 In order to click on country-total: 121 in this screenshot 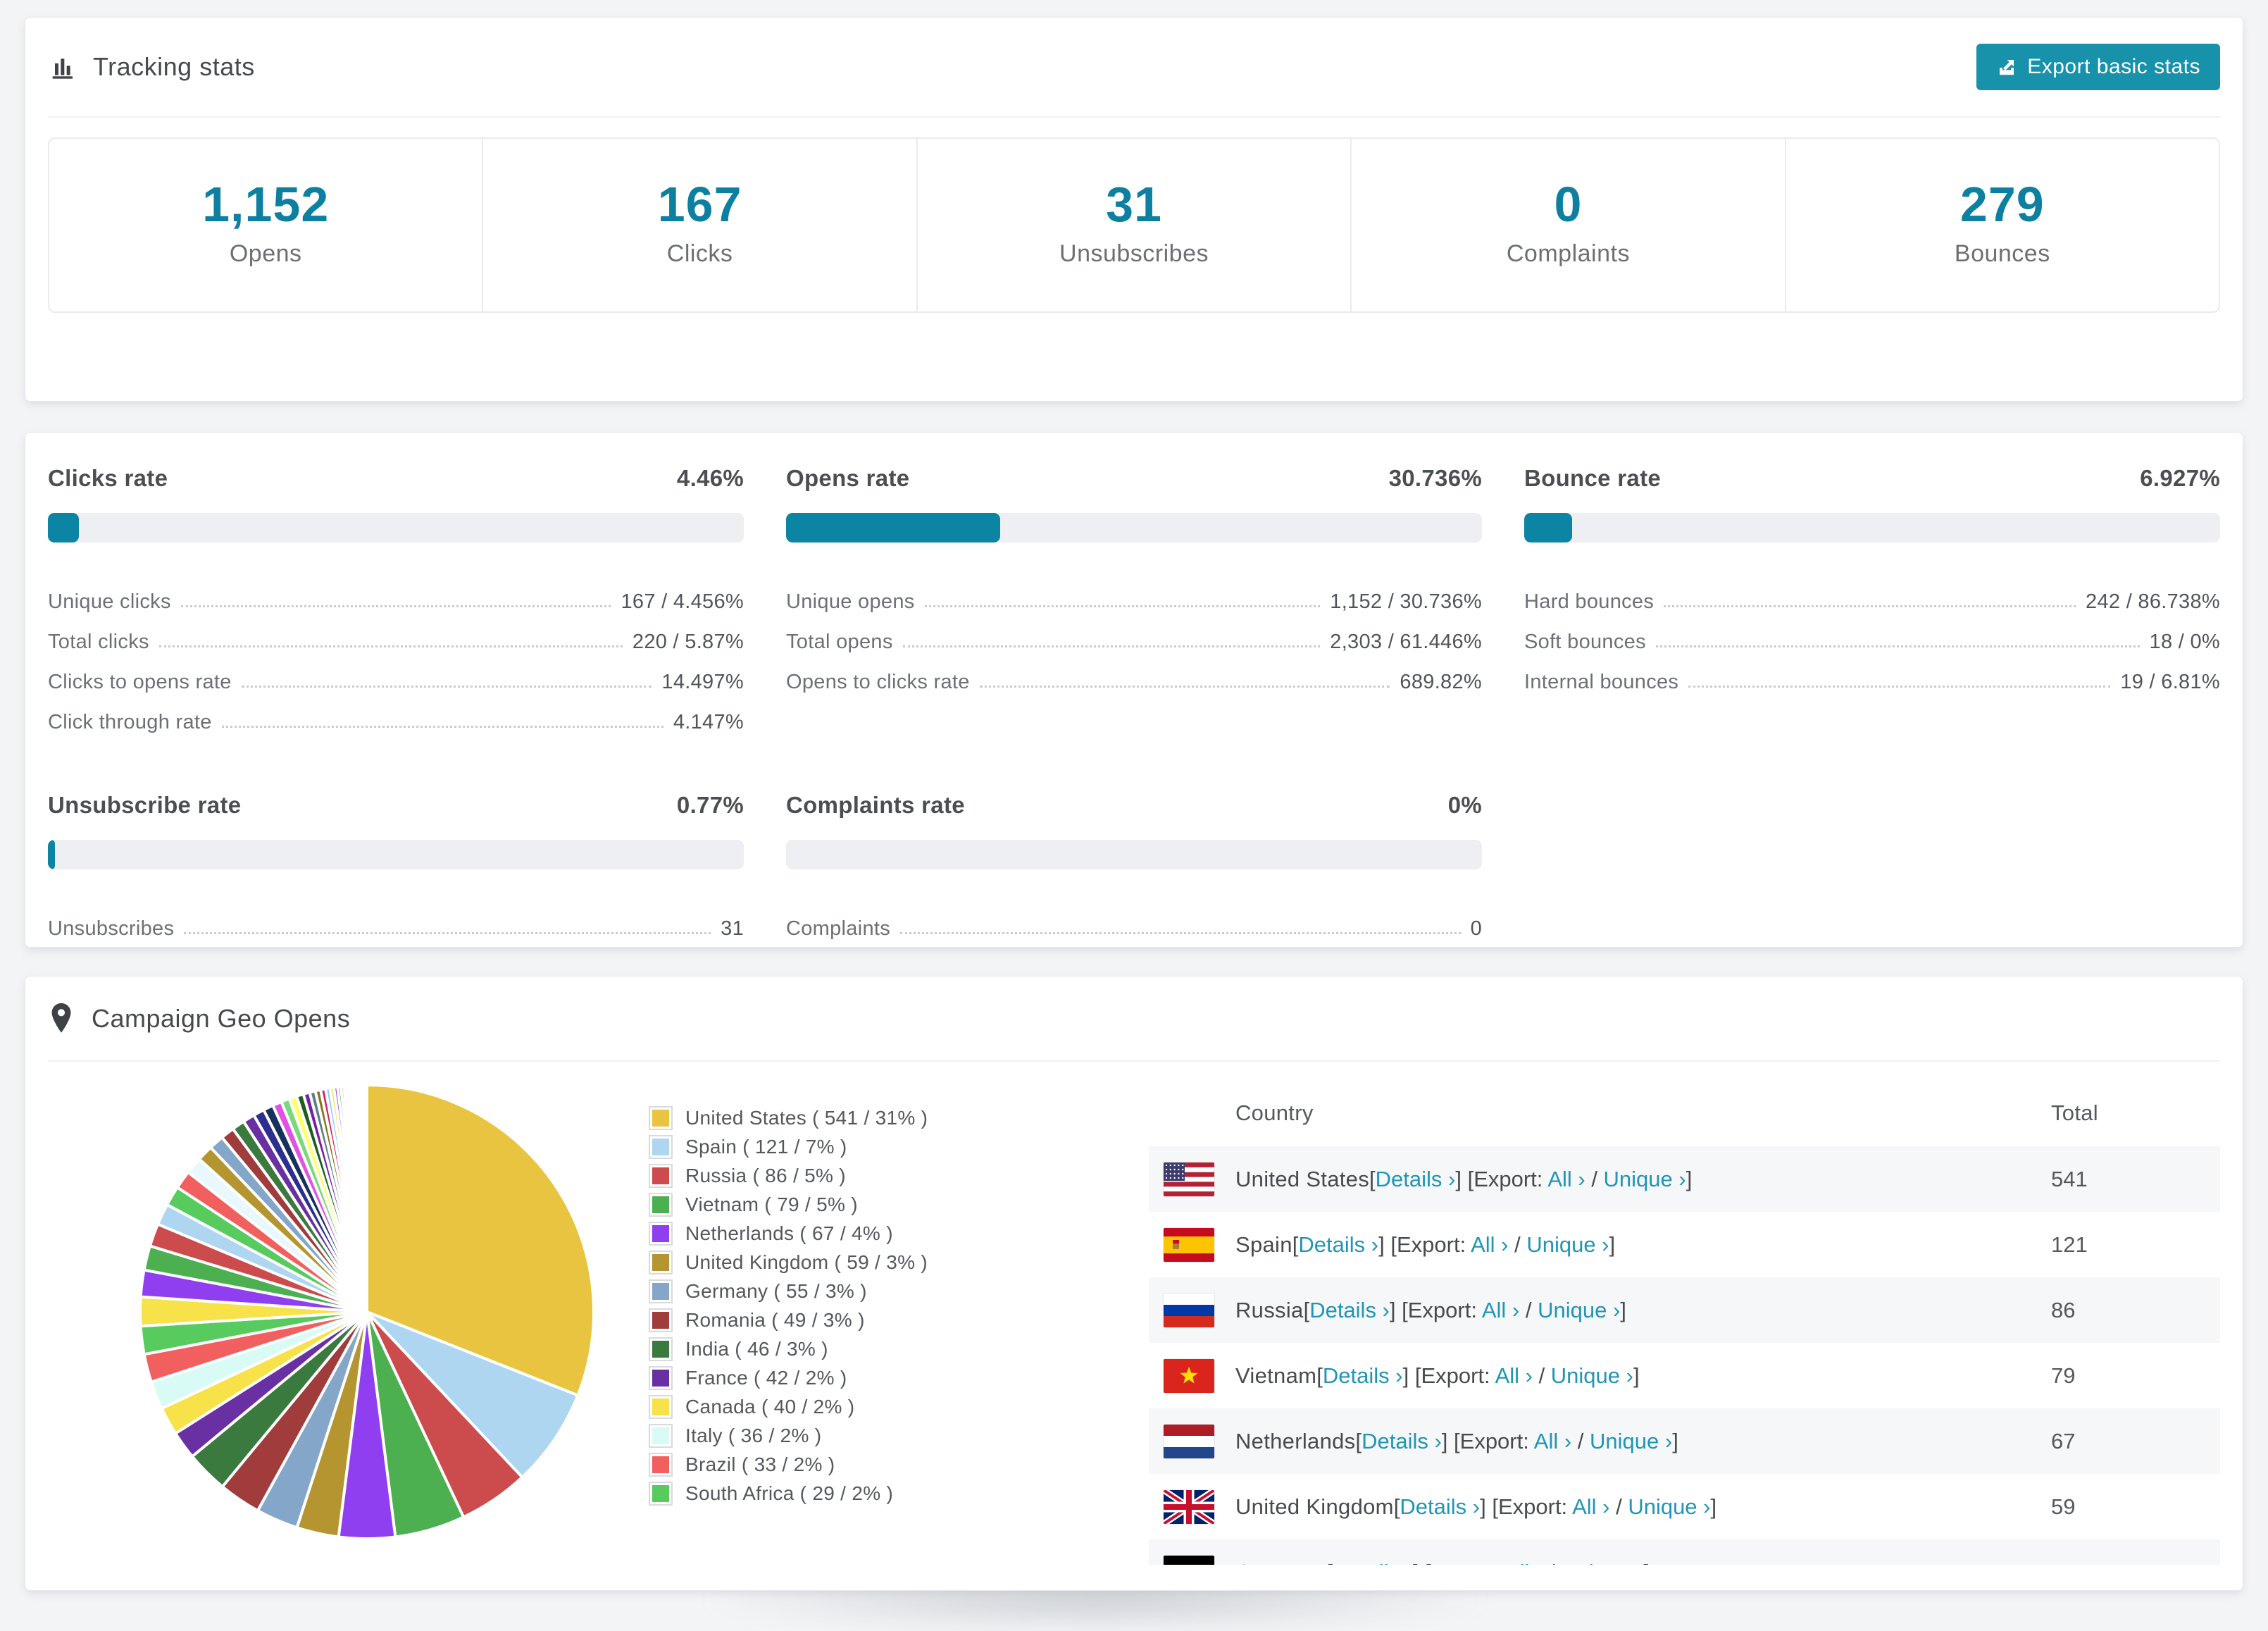, I will do `click(2069, 1245)`.